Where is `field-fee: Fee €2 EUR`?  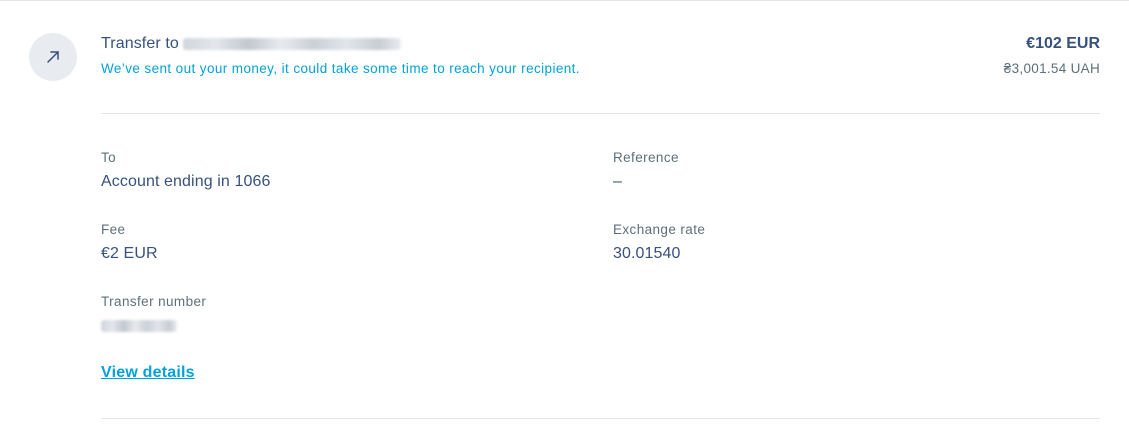 field-fee: Fee €2 EUR is located at coordinates (341, 242).